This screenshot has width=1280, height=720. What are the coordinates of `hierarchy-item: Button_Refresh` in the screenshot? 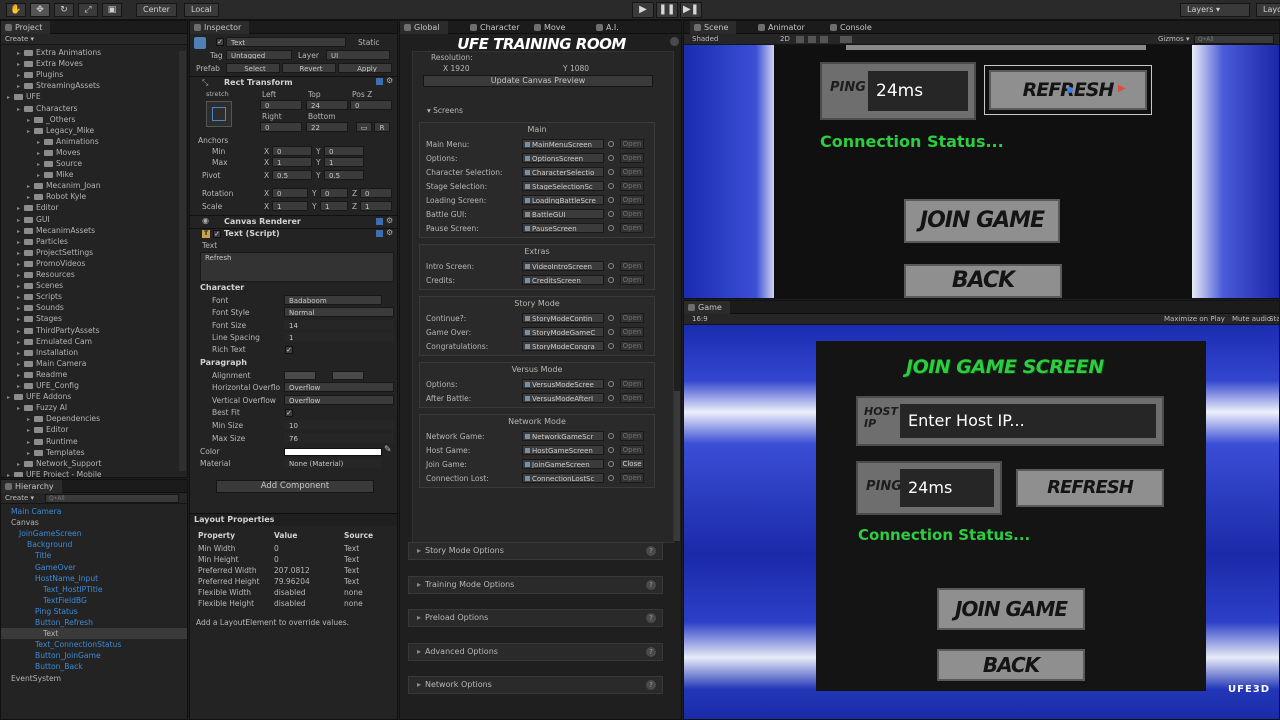 It's located at (94, 622).